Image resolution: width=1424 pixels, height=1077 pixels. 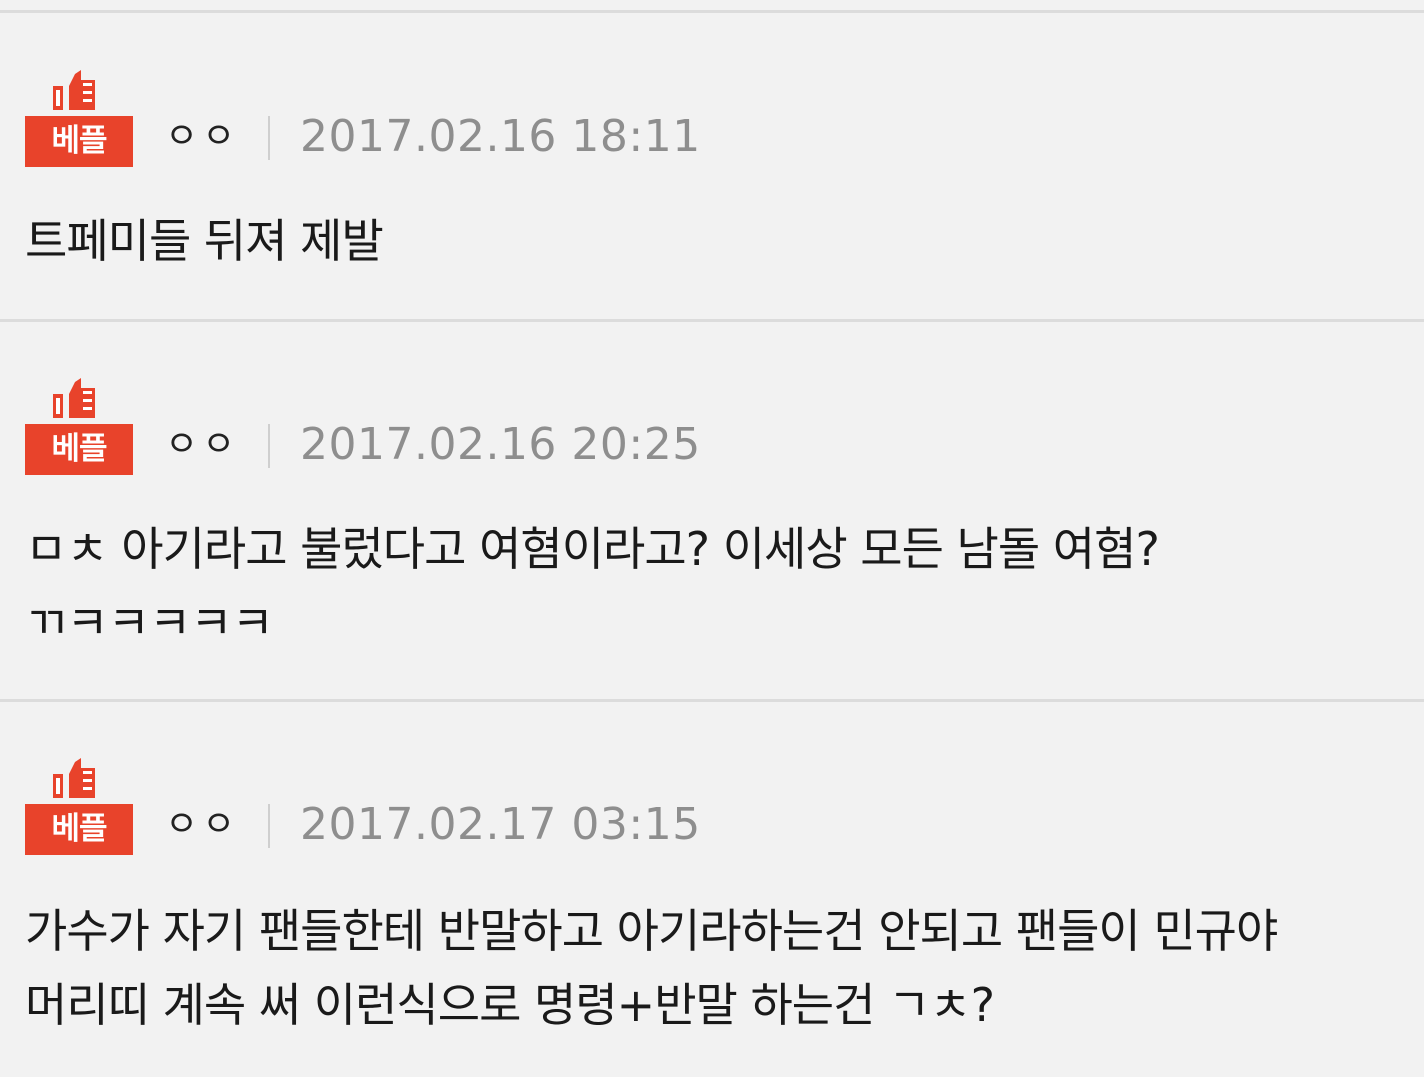 I want to click on comment-meta: 베플 ㅇㅇ 2017.02.16 18:11, so click(x=705, y=121).